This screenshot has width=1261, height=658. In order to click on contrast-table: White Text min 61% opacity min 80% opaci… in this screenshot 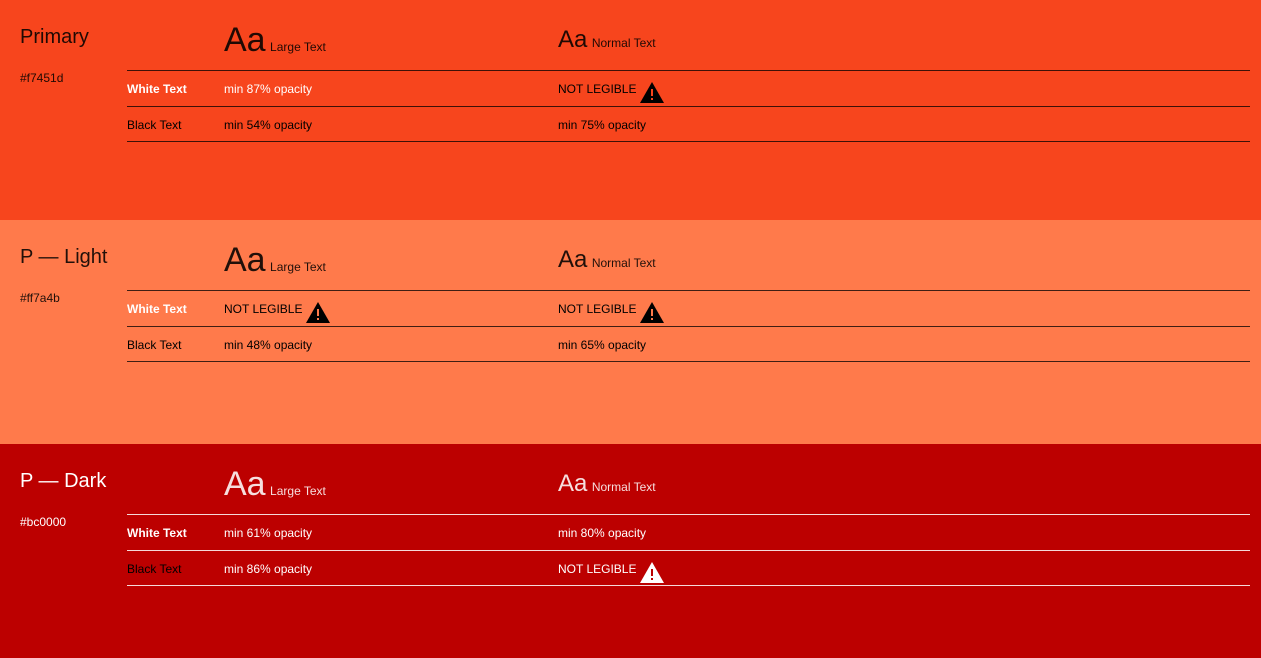, I will do `click(688, 550)`.